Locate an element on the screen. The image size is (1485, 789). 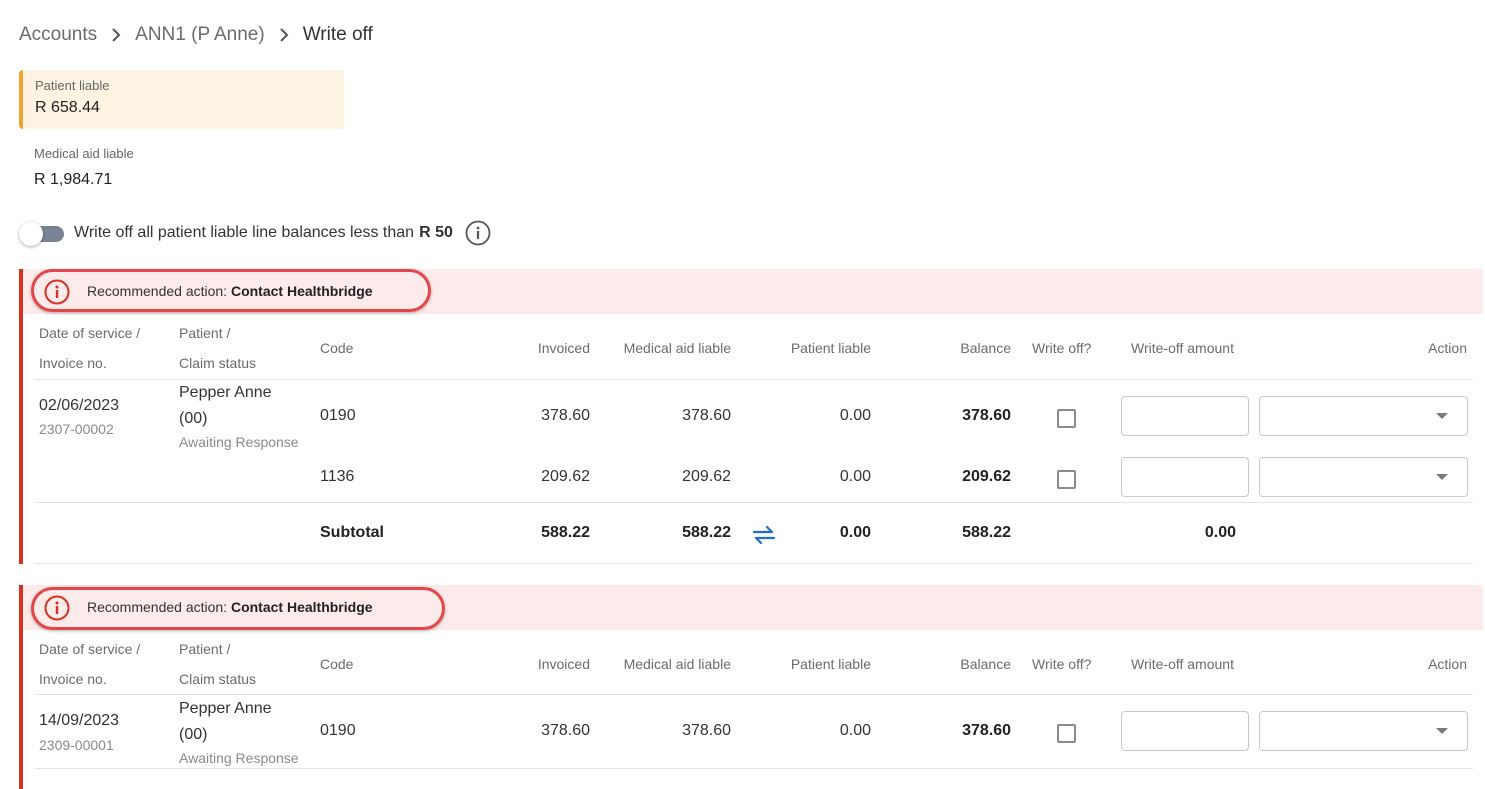
write-off-threshold-toggle is located at coordinates (41, 233).